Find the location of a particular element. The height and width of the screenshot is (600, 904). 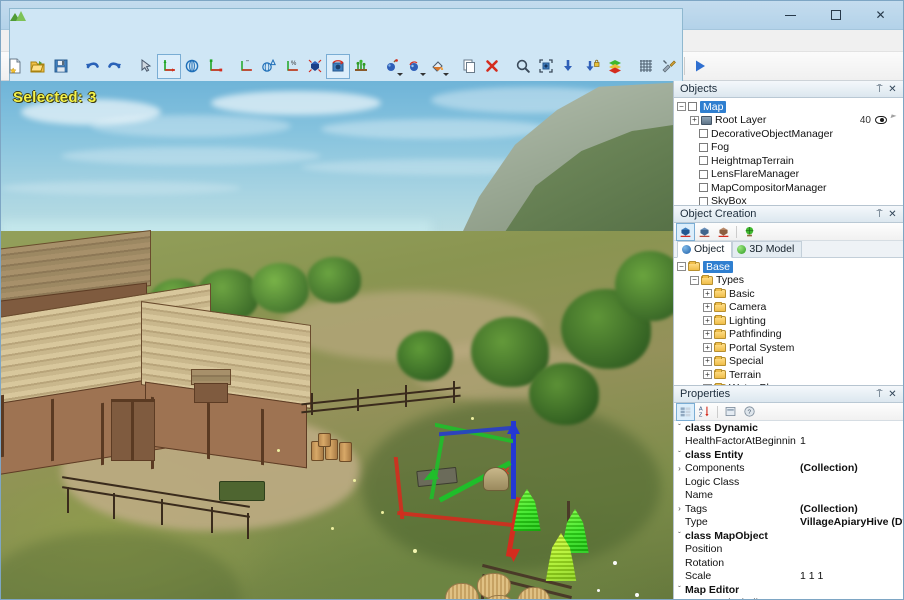

property-row-name: Name is located at coordinates (788, 496).